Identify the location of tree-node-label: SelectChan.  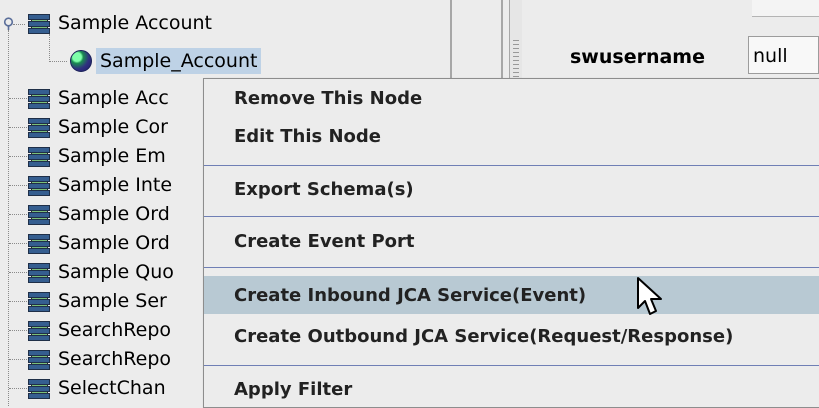
(112, 388).